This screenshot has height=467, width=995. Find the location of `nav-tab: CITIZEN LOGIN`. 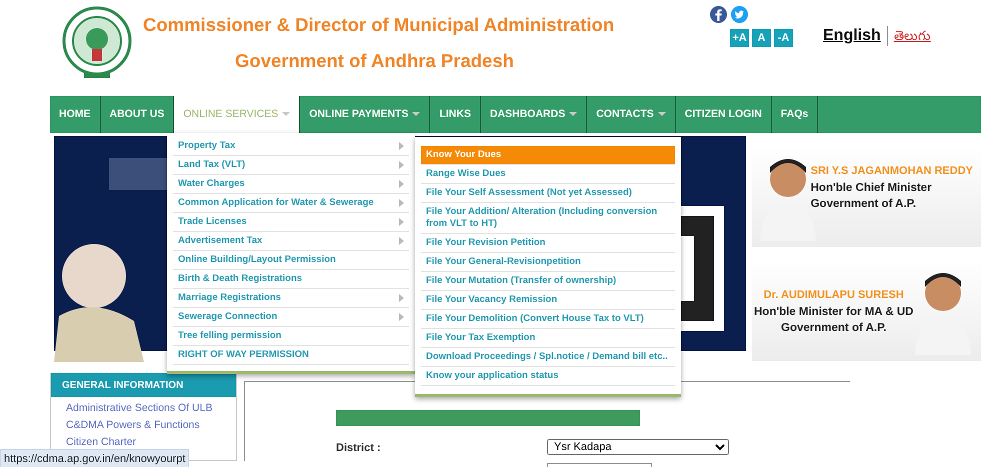

nav-tab: CITIZEN LOGIN is located at coordinates (724, 114).